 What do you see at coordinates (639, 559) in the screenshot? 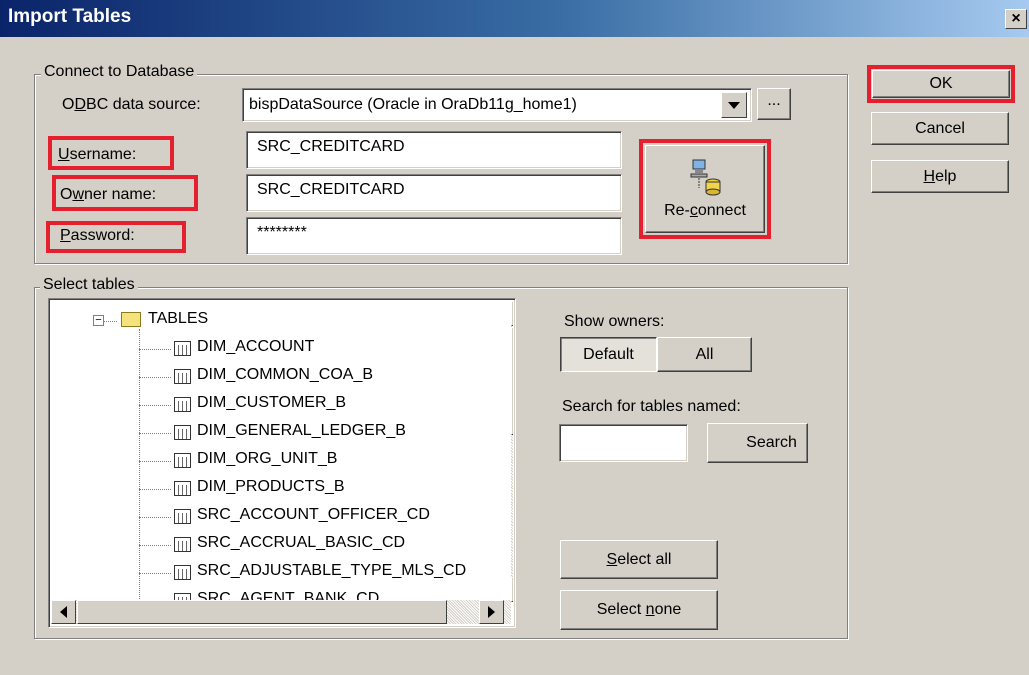
I see `select-all-button: Select all` at bounding box center [639, 559].